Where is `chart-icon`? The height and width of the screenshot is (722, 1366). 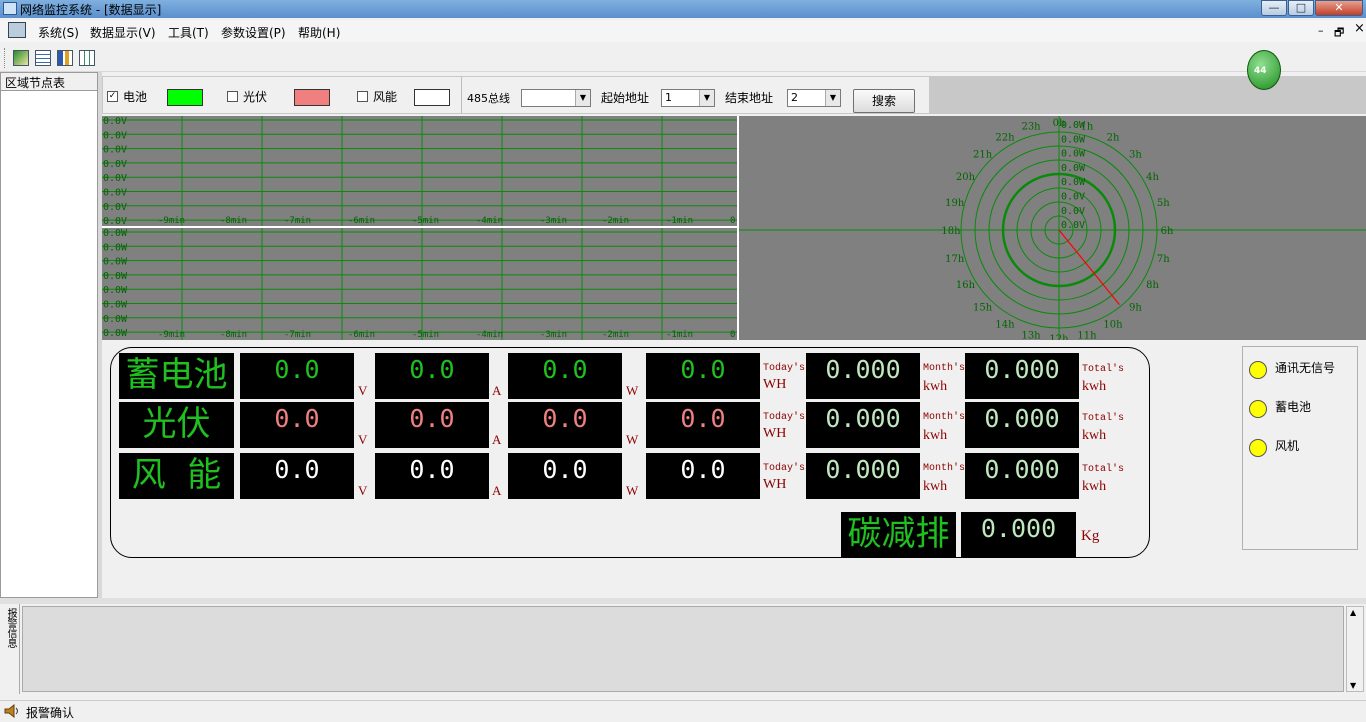
chart-icon is located at coordinates (65, 58).